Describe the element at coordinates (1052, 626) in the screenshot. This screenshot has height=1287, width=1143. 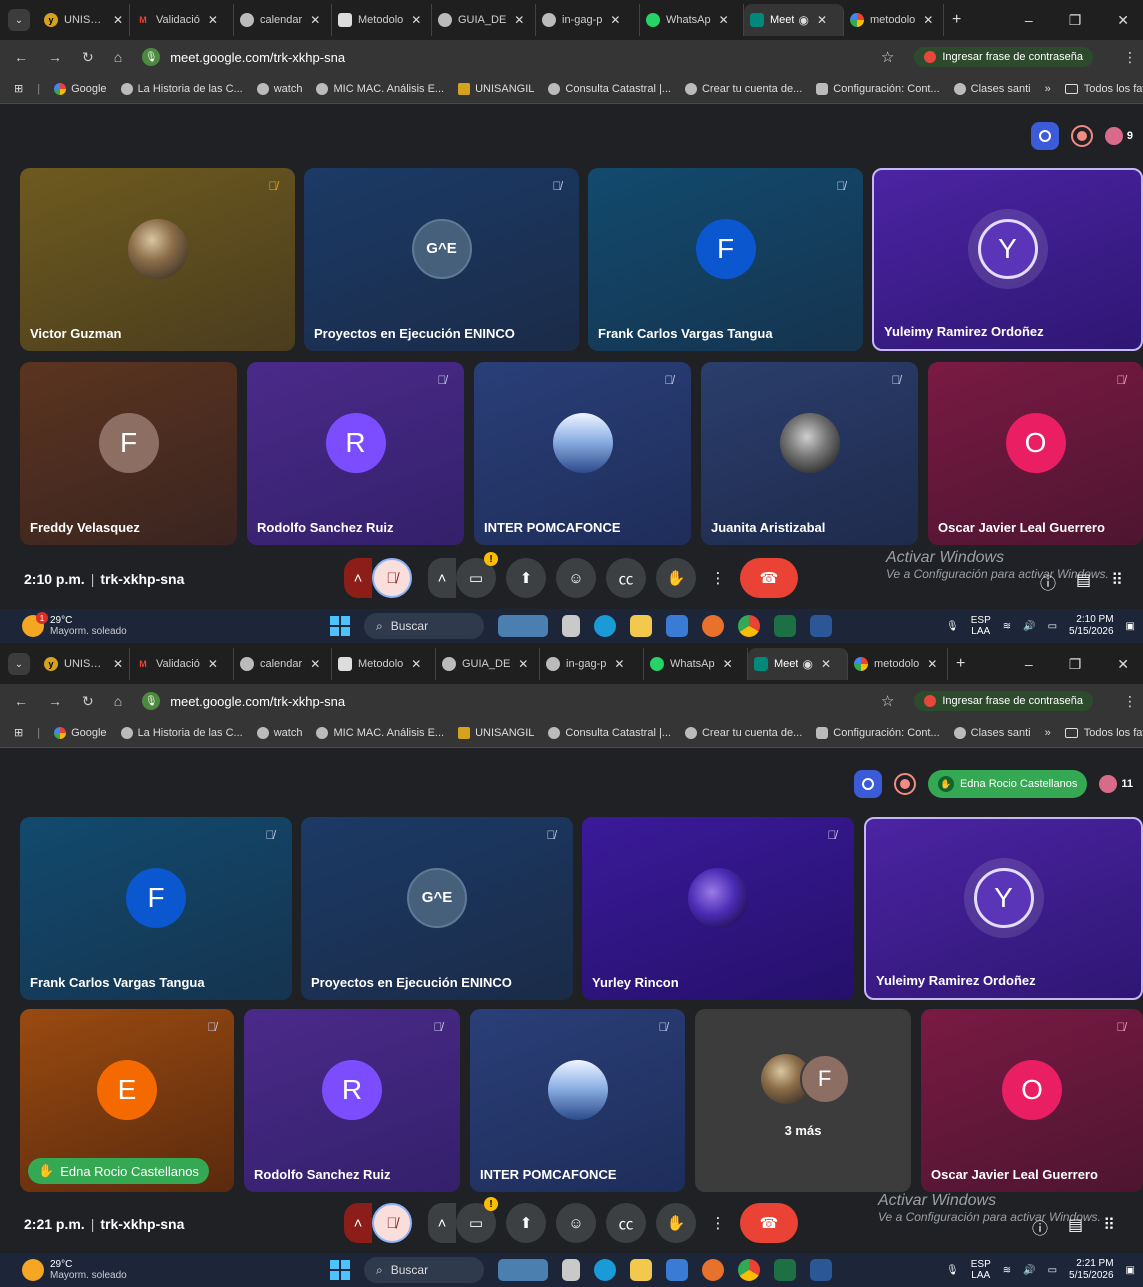
I see `battery-icon: ▭` at that location.